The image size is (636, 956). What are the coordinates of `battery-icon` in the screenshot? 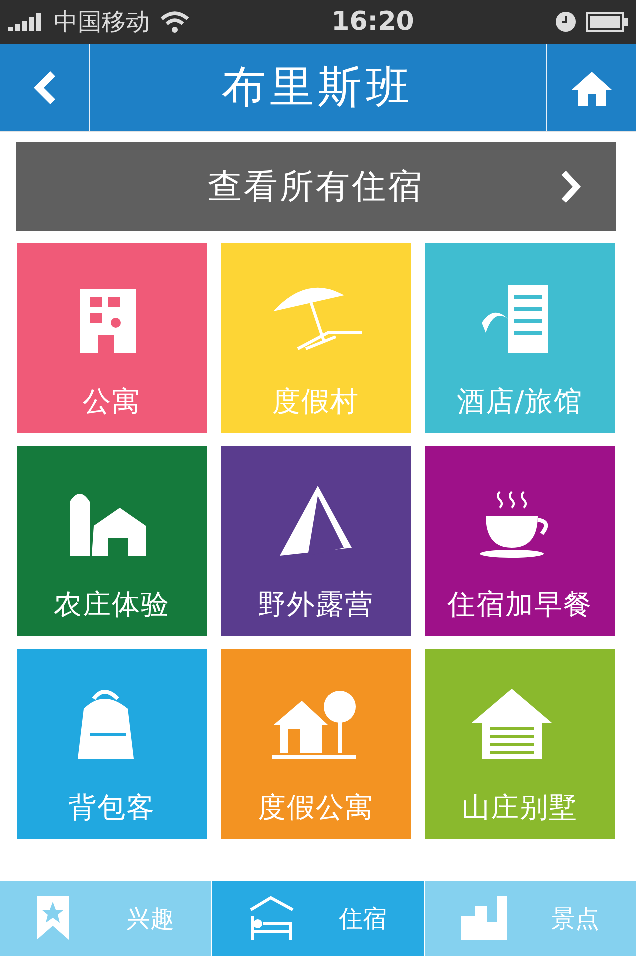 It's located at (607, 22).